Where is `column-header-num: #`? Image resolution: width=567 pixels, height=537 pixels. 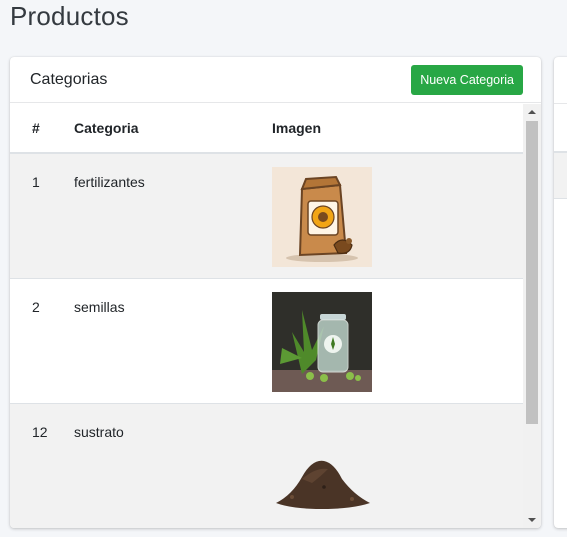 column-header-num: # is located at coordinates (36, 128).